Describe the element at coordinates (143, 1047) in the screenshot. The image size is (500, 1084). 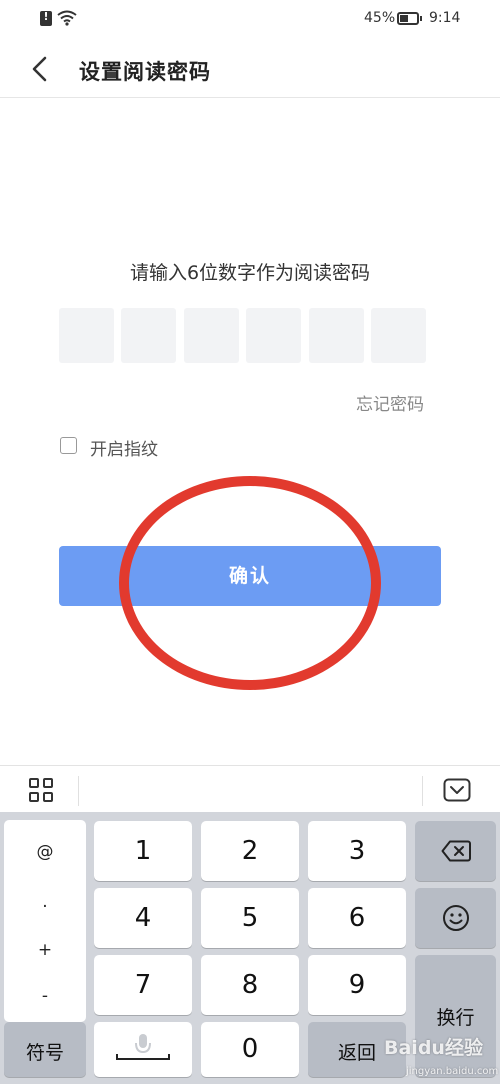
I see `microphone-icon` at that location.